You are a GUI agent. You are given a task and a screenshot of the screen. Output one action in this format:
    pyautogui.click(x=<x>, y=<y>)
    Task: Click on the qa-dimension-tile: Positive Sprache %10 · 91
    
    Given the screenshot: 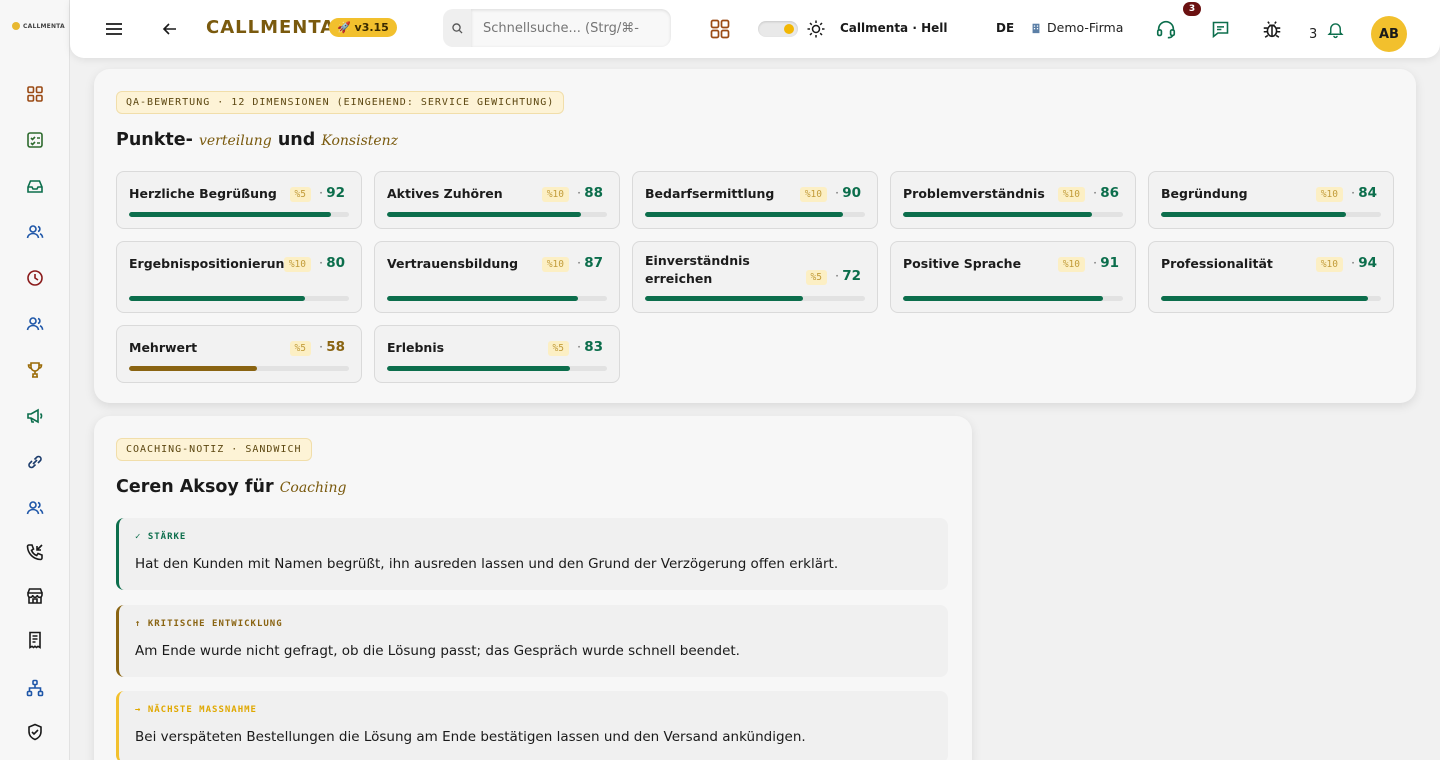 What is the action you would take?
    pyautogui.click(x=1013, y=277)
    